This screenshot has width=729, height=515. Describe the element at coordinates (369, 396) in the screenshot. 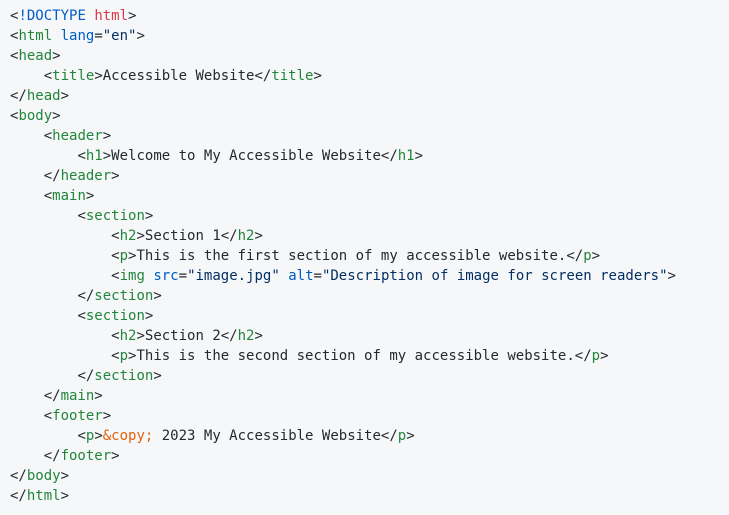

I see `code-line: </main>` at that location.